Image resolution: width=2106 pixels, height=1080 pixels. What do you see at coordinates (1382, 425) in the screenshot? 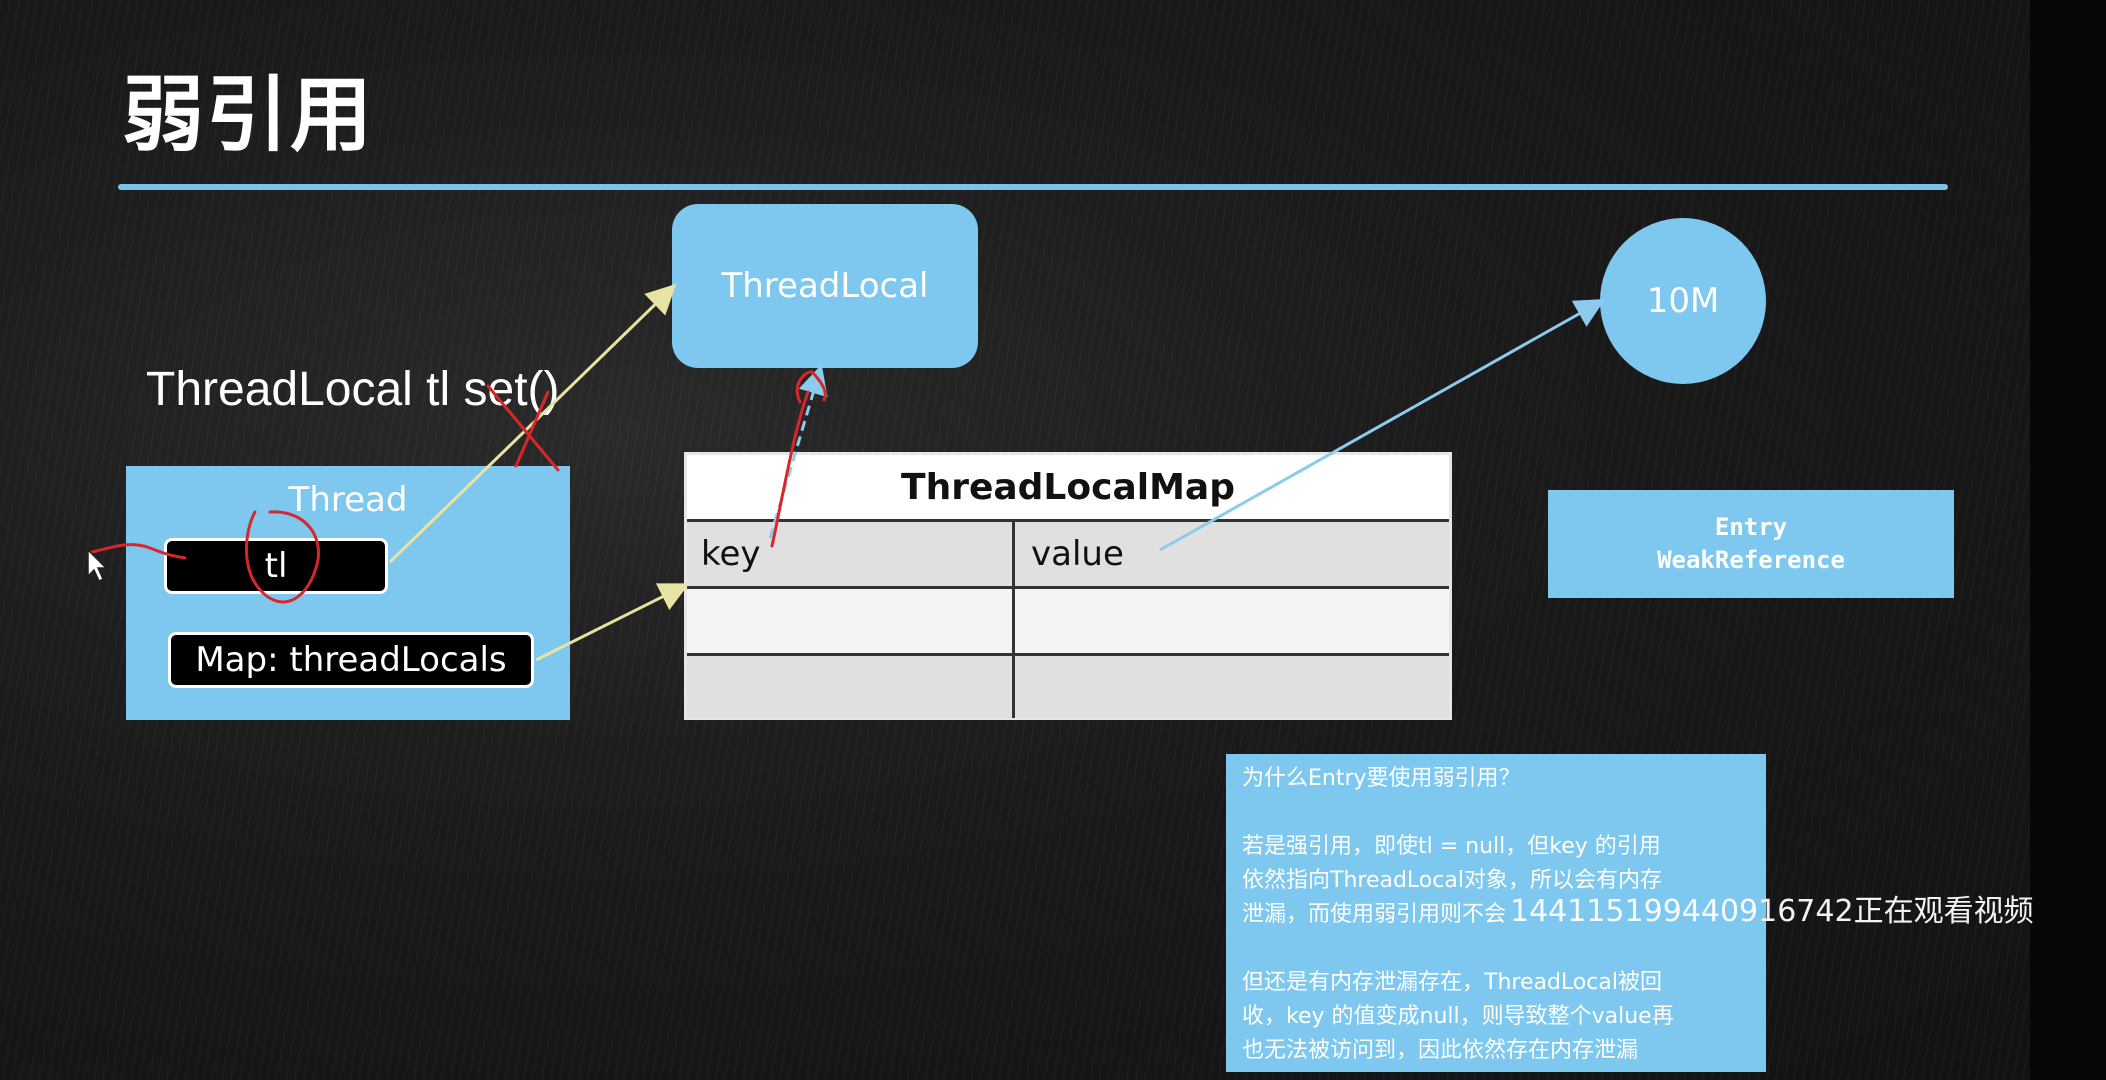
I see `arrow-value-to-10m` at bounding box center [1382, 425].